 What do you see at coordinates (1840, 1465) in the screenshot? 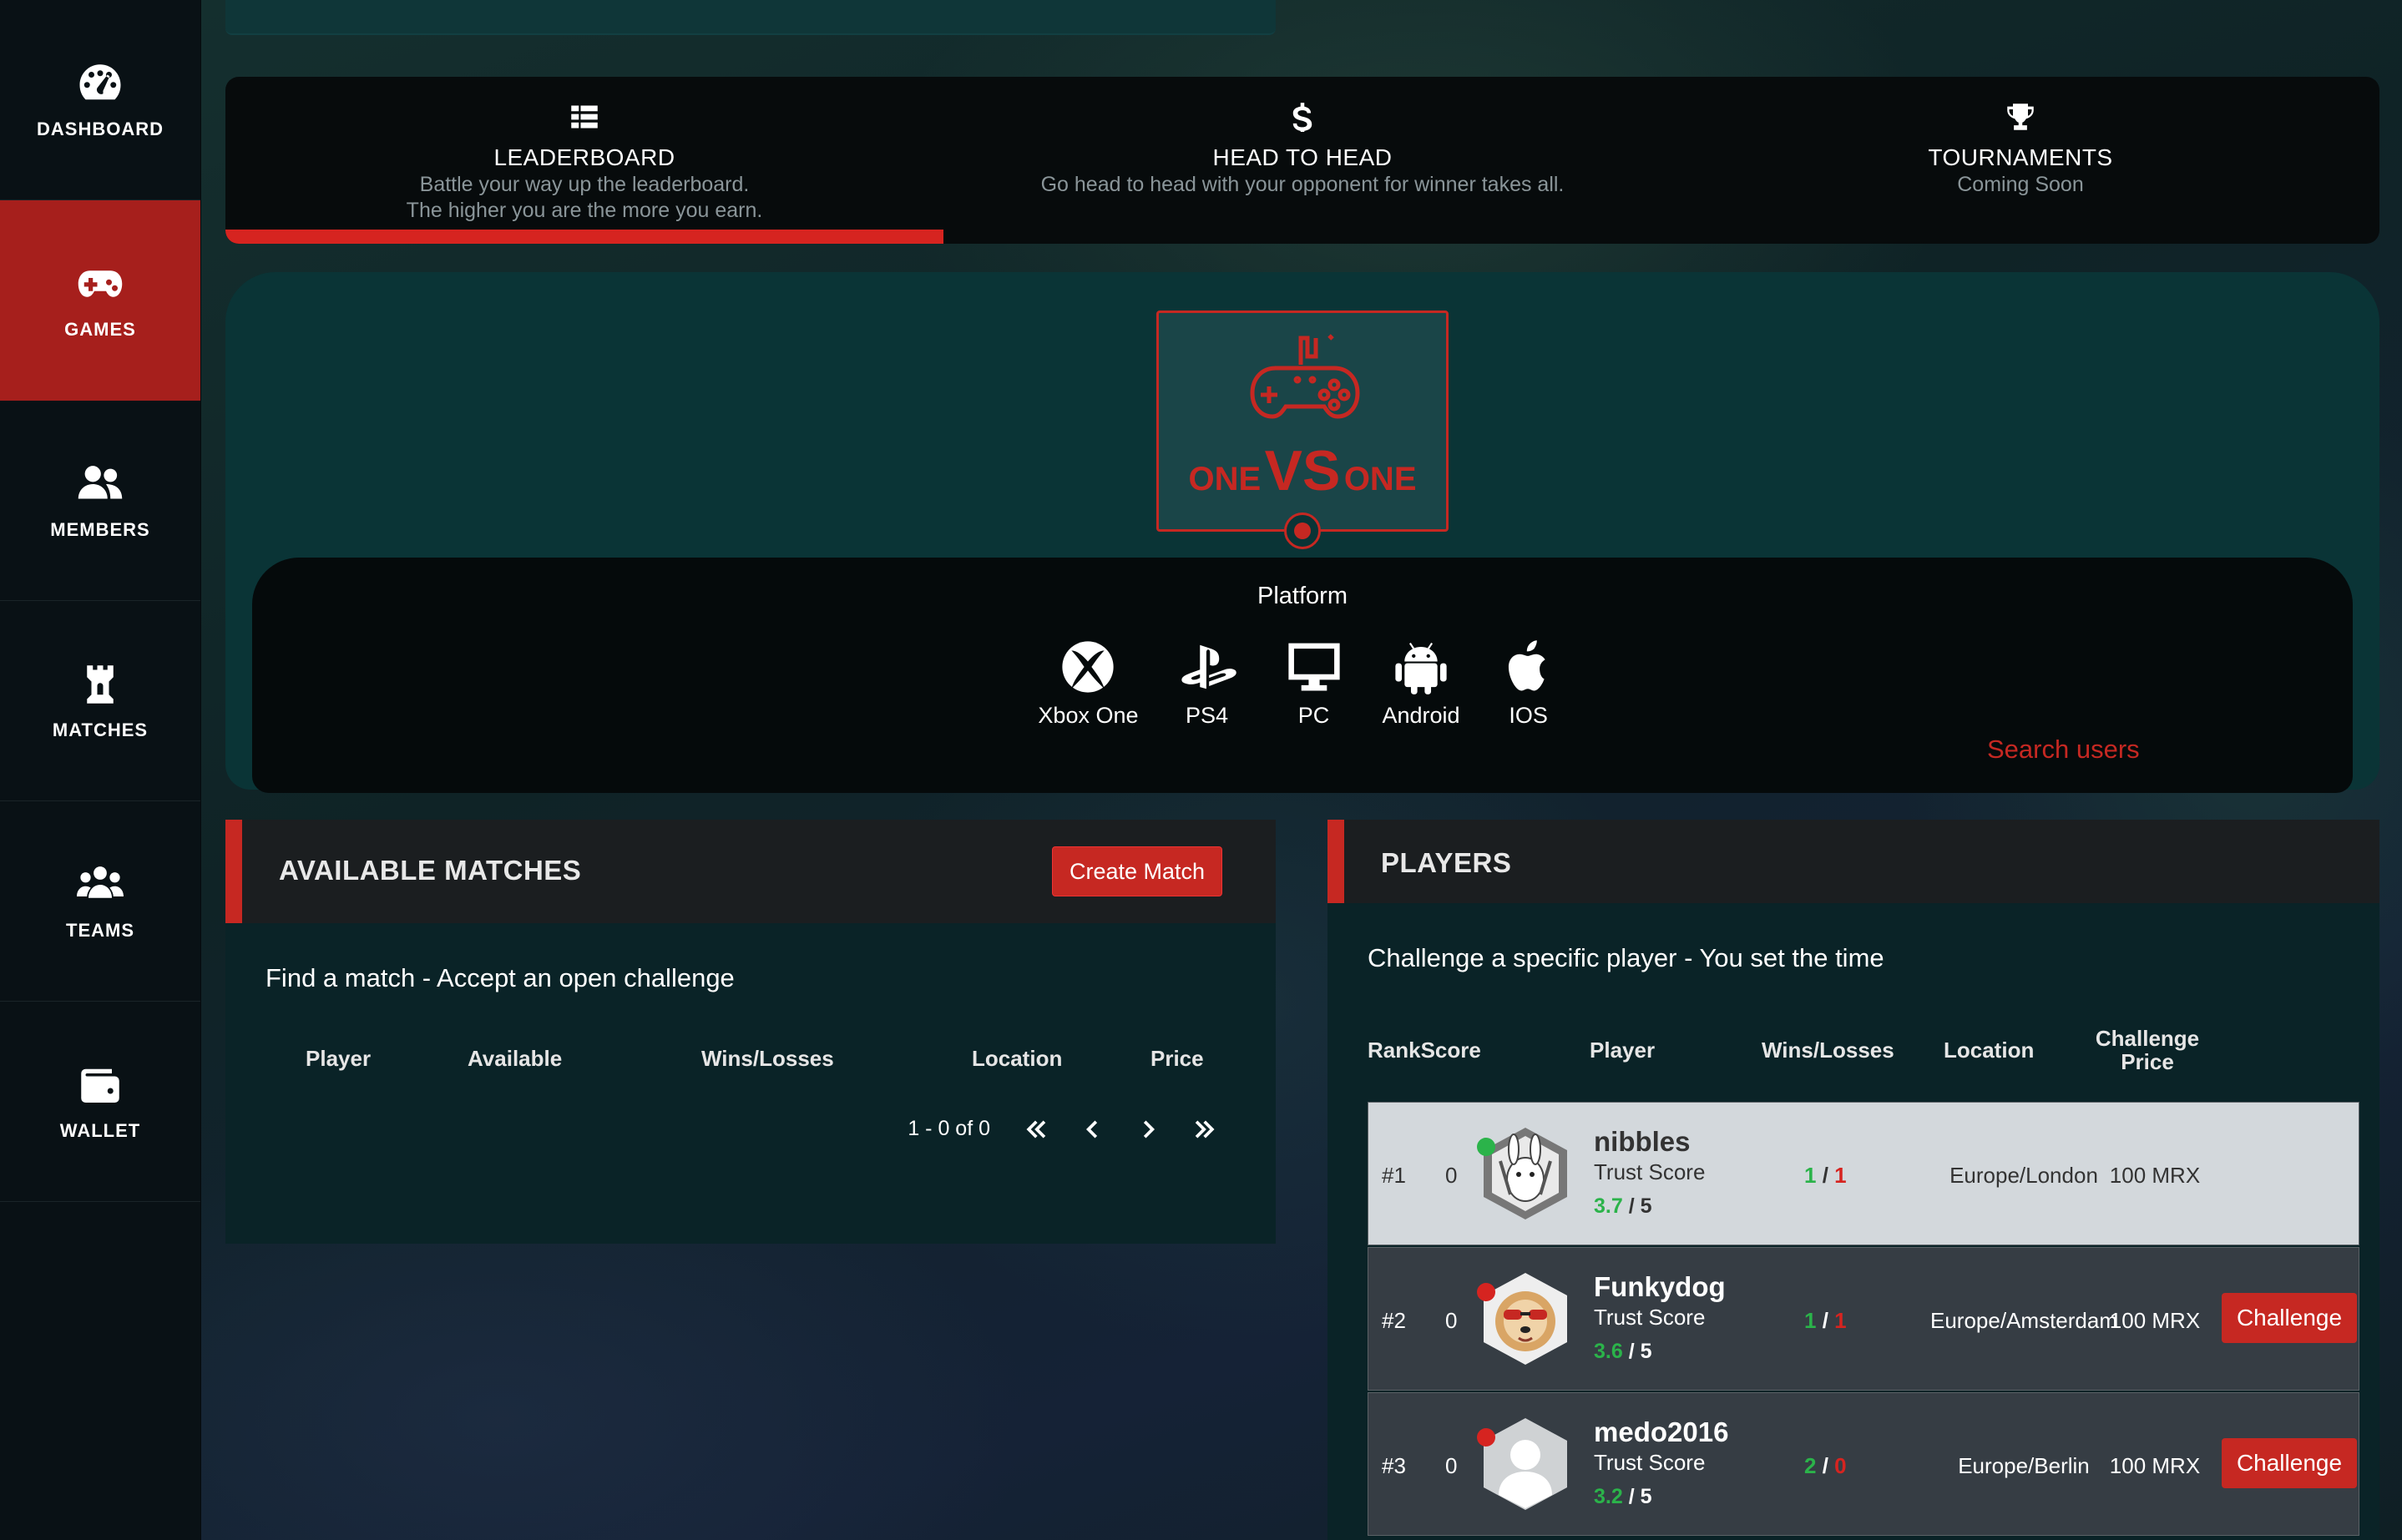
I see `losses: 0` at bounding box center [1840, 1465].